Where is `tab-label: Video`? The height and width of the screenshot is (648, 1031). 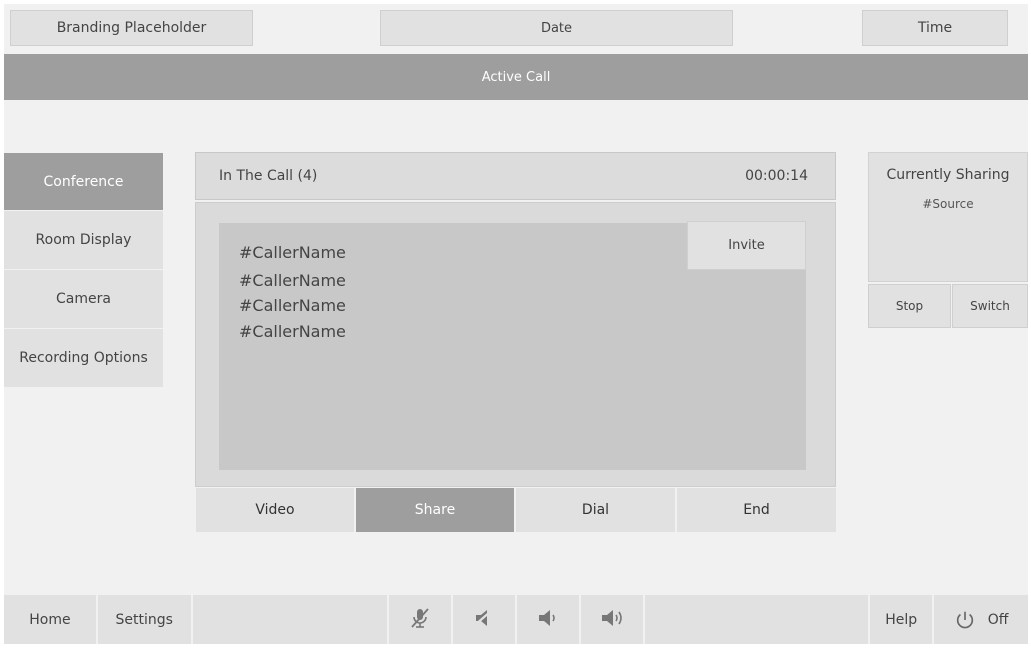
tab-label: Video is located at coordinates (275, 510).